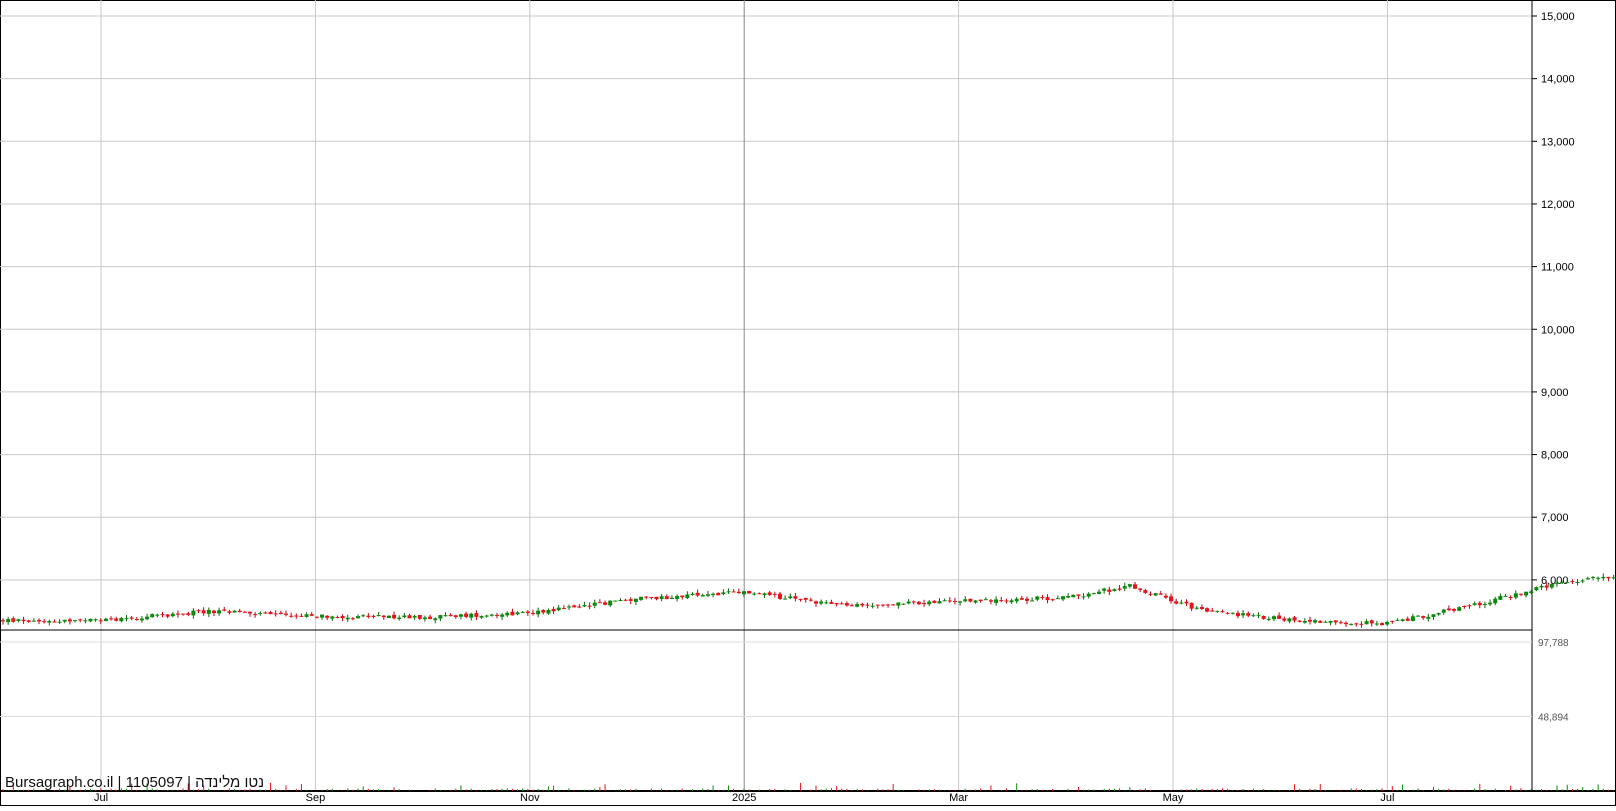 The height and width of the screenshot is (811, 1616). Describe the element at coordinates (1173, 798) in the screenshot. I see `x-tick-label: May` at that location.